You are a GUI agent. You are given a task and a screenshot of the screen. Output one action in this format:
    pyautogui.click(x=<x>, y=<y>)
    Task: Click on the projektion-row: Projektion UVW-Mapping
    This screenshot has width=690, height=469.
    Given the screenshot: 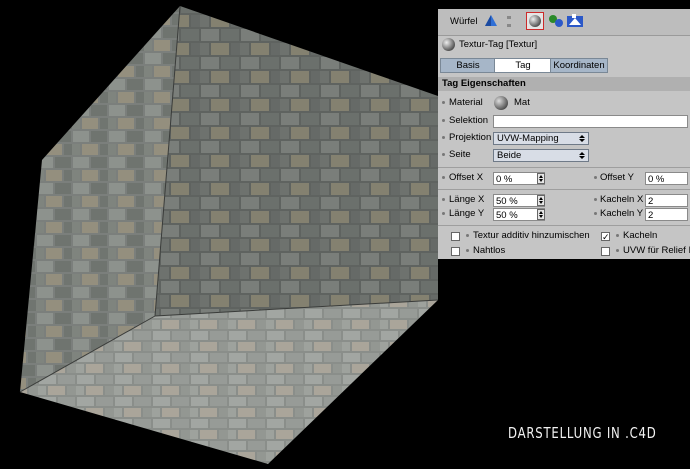 What is the action you would take?
    pyautogui.click(x=564, y=138)
    